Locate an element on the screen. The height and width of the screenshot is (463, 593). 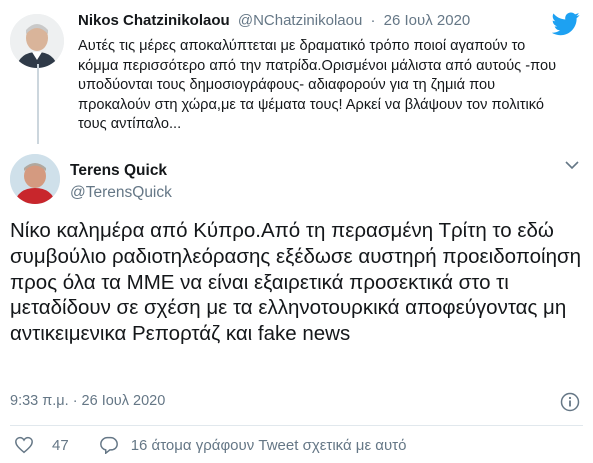
main-author-name: Terens Quick is located at coordinates (118, 171).